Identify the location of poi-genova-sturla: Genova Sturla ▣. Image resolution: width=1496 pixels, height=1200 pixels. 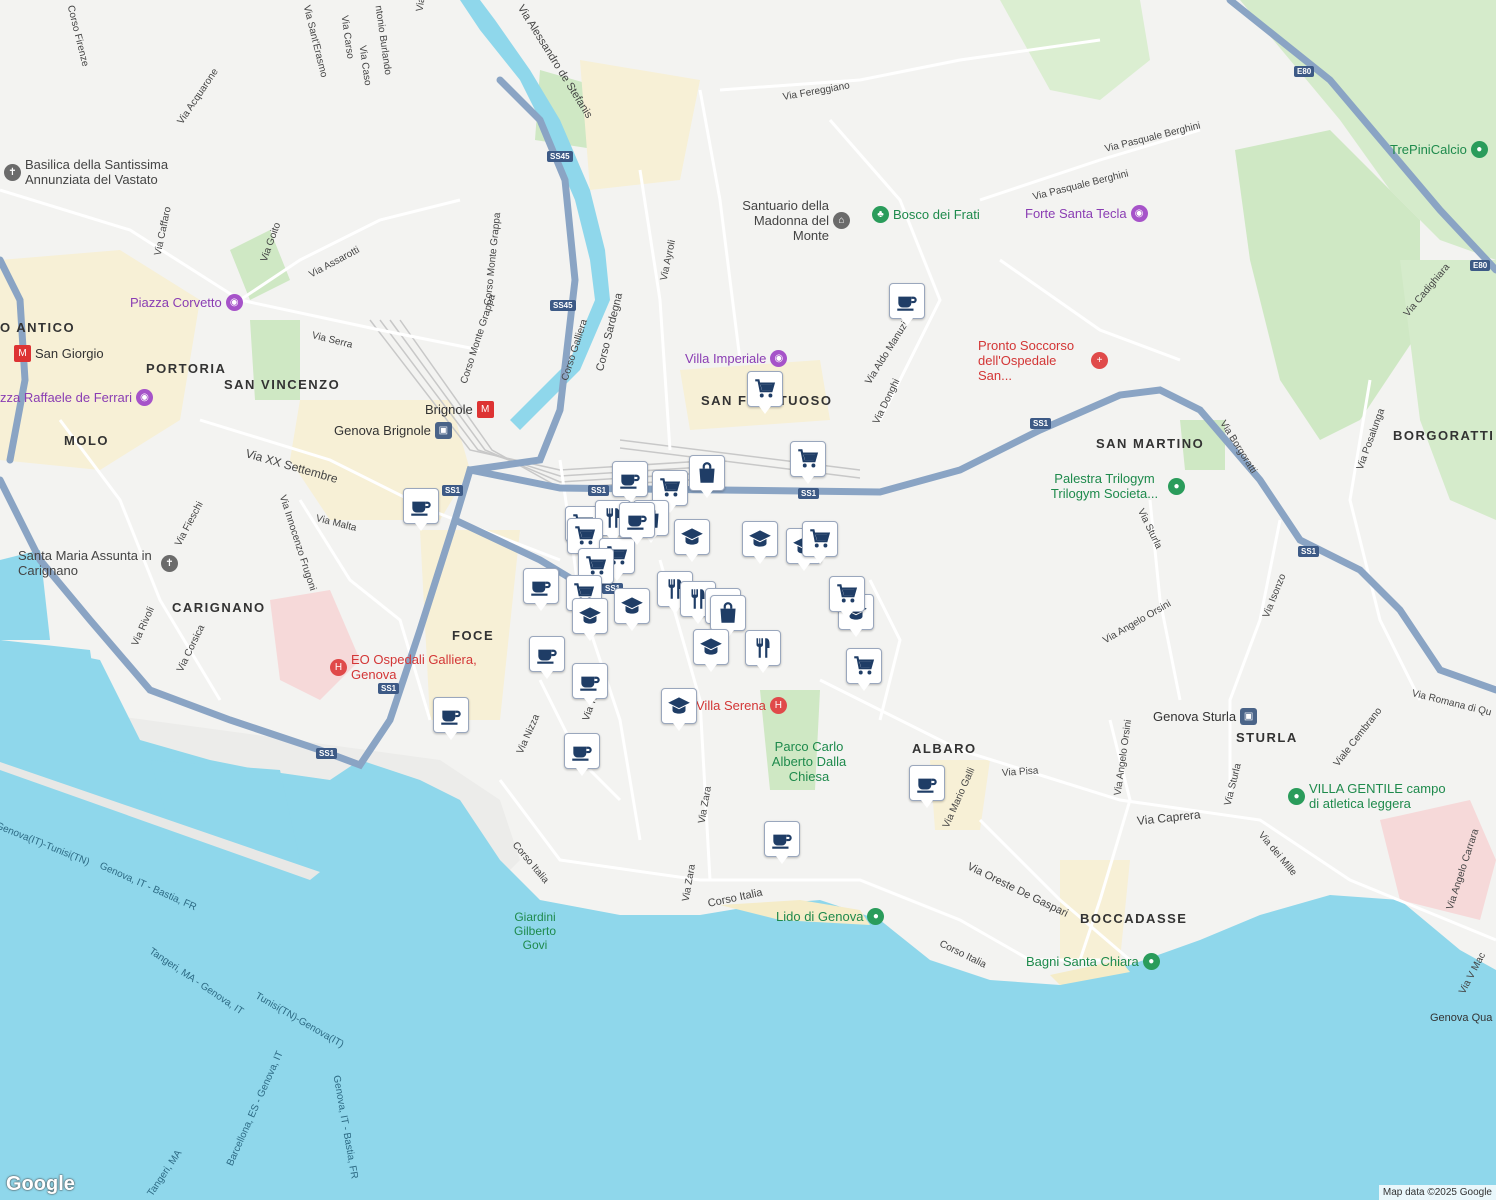
(1205, 716).